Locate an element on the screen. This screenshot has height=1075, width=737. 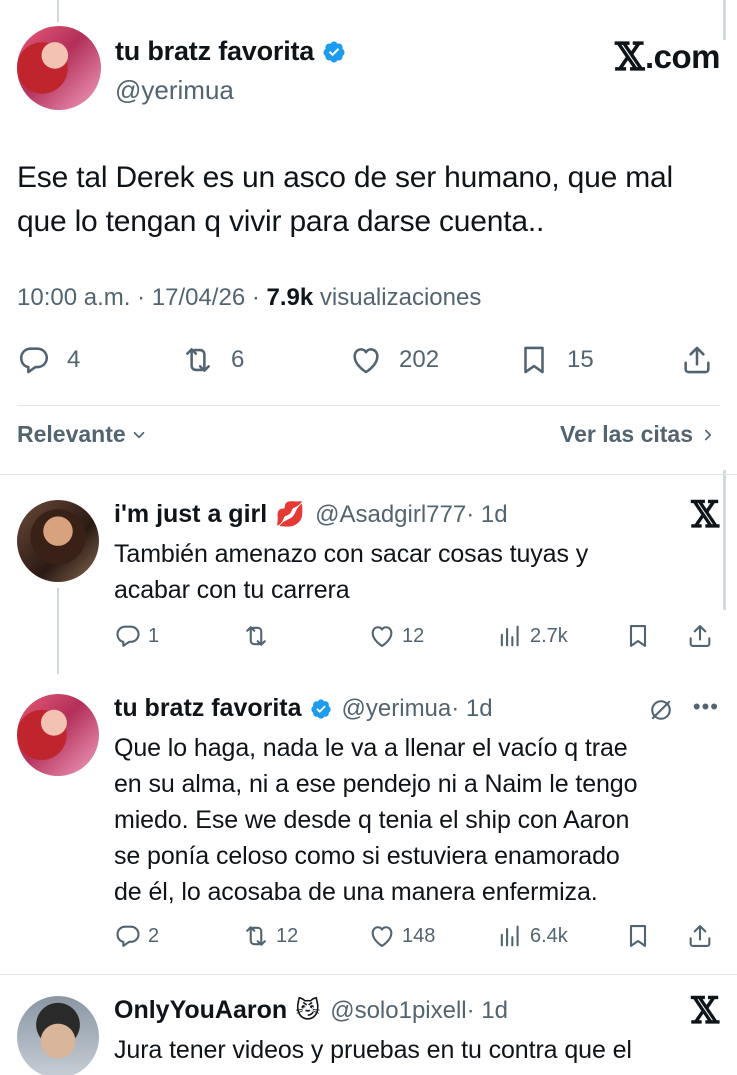
reply-button: 4 is located at coordinates (48, 360).